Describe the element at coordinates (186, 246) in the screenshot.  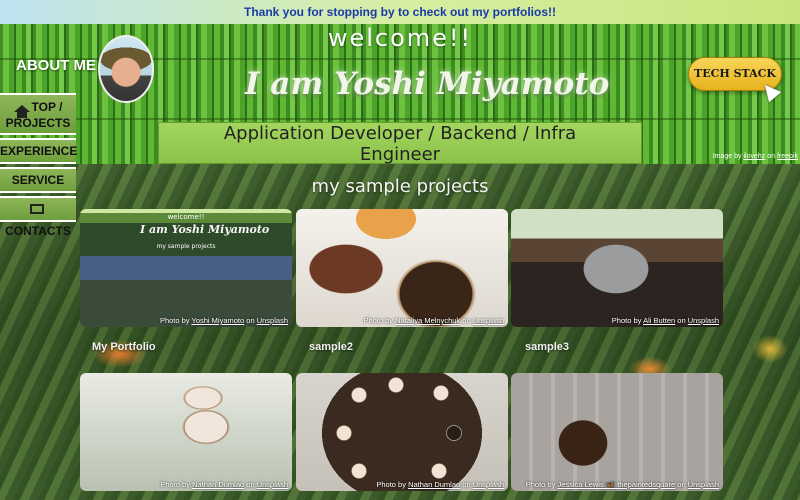
I see `mini-title: my sample projects` at that location.